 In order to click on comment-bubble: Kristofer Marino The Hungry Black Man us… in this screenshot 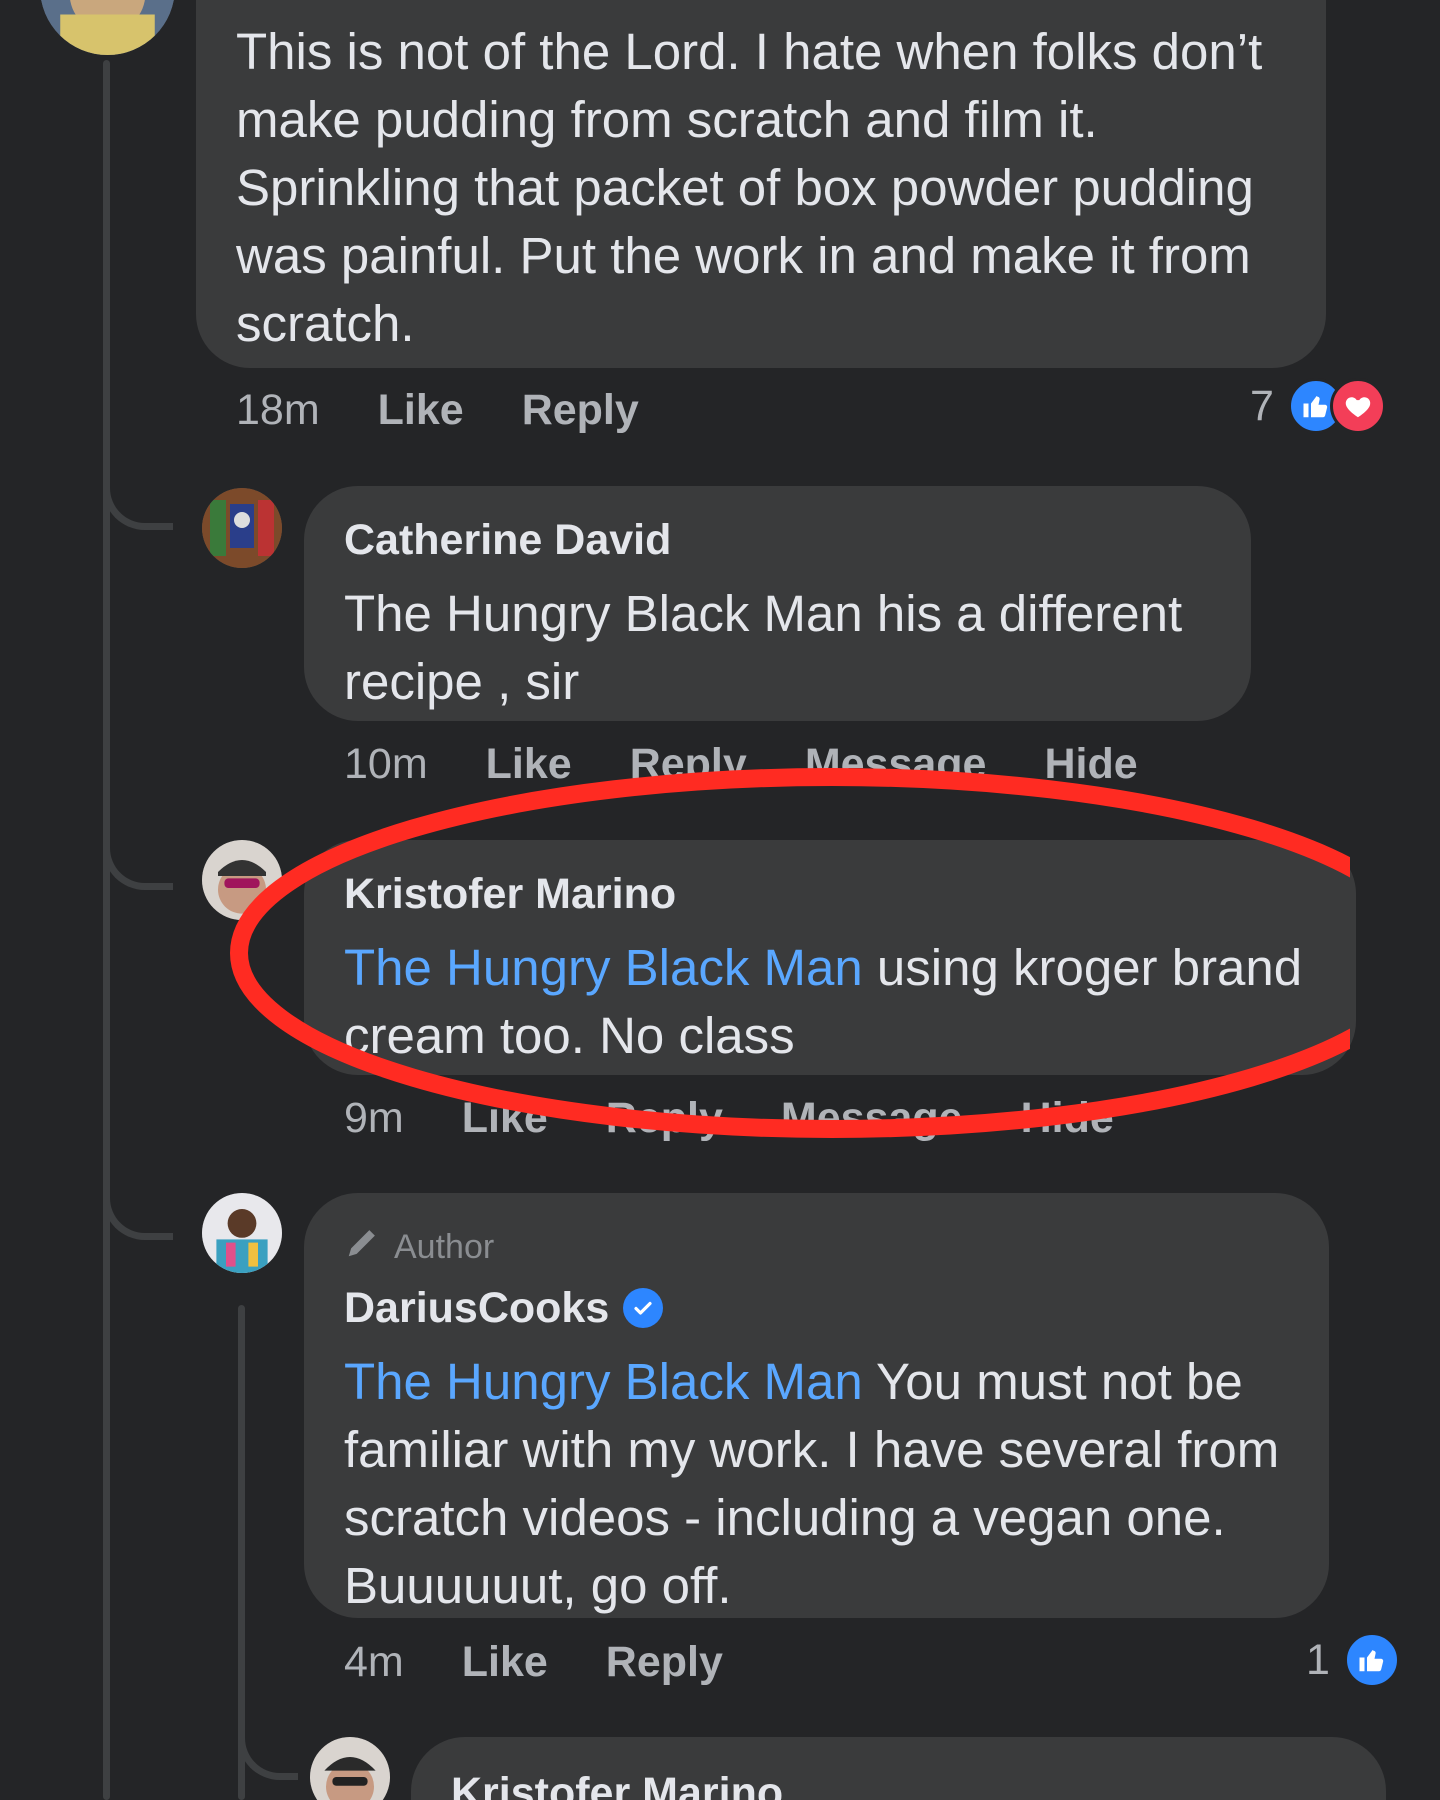, I will do `click(830, 957)`.